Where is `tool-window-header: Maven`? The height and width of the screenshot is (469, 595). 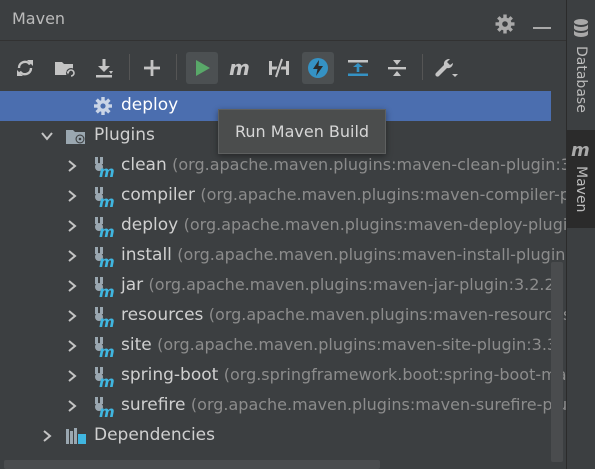
tool-window-header: Maven is located at coordinates (283, 20).